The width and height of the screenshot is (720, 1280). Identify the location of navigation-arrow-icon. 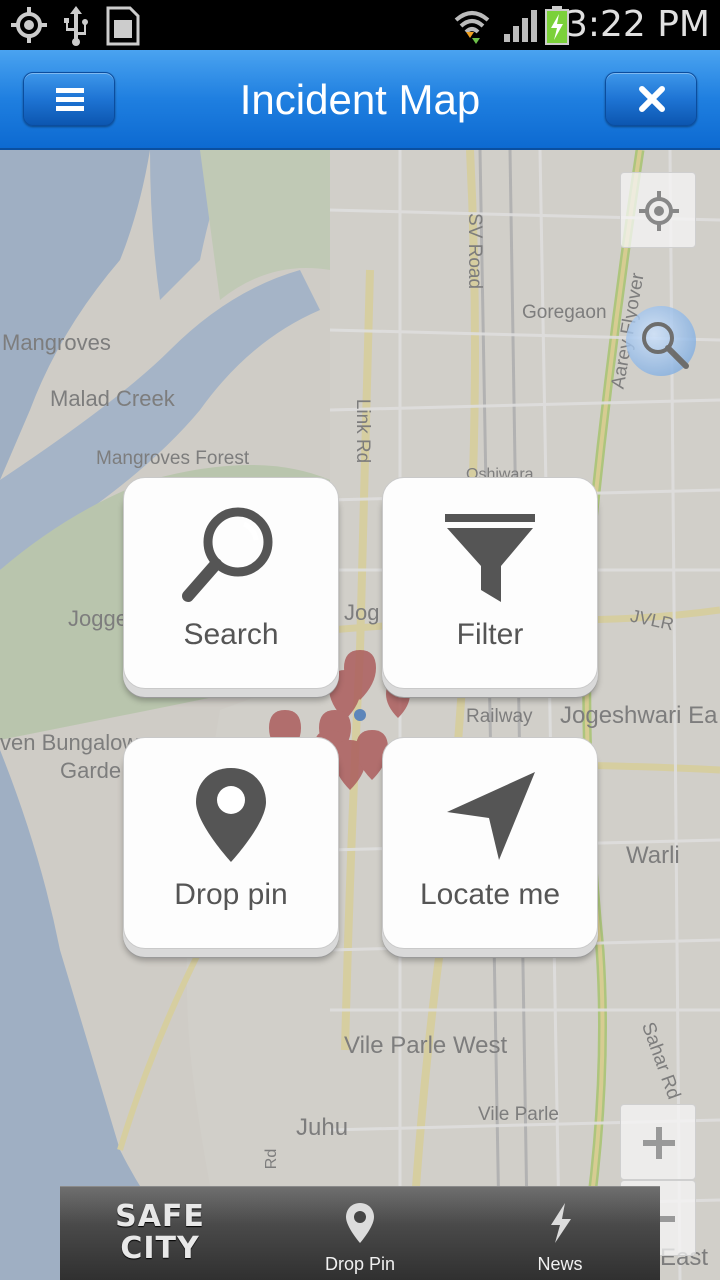
(490, 815).